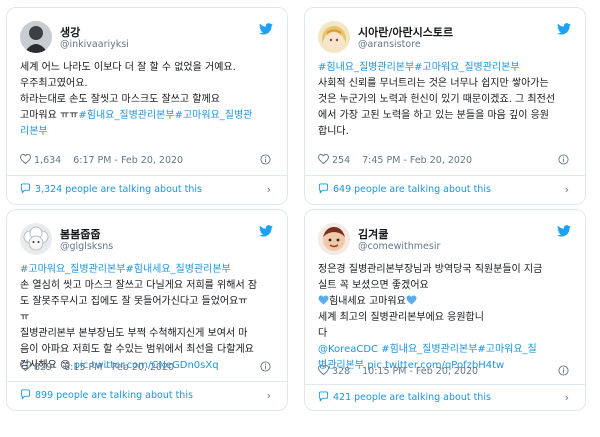 The width and height of the screenshot is (600, 437). I want to click on tweet-header: 생강 @inkivaariyksi, so click(148, 38).